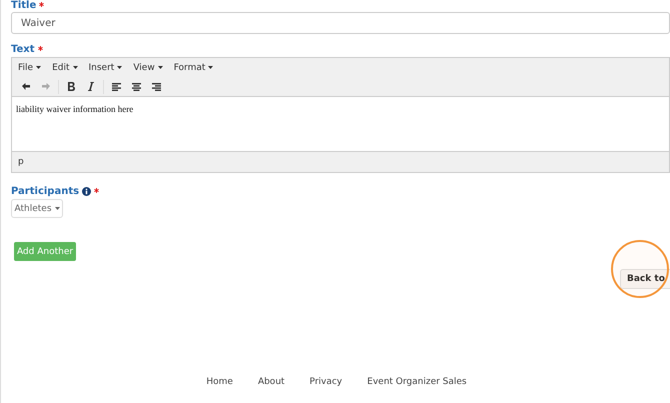 The width and height of the screenshot is (670, 403). Describe the element at coordinates (417, 382) in the screenshot. I see `footer-link: Event Organizer Sales` at that location.